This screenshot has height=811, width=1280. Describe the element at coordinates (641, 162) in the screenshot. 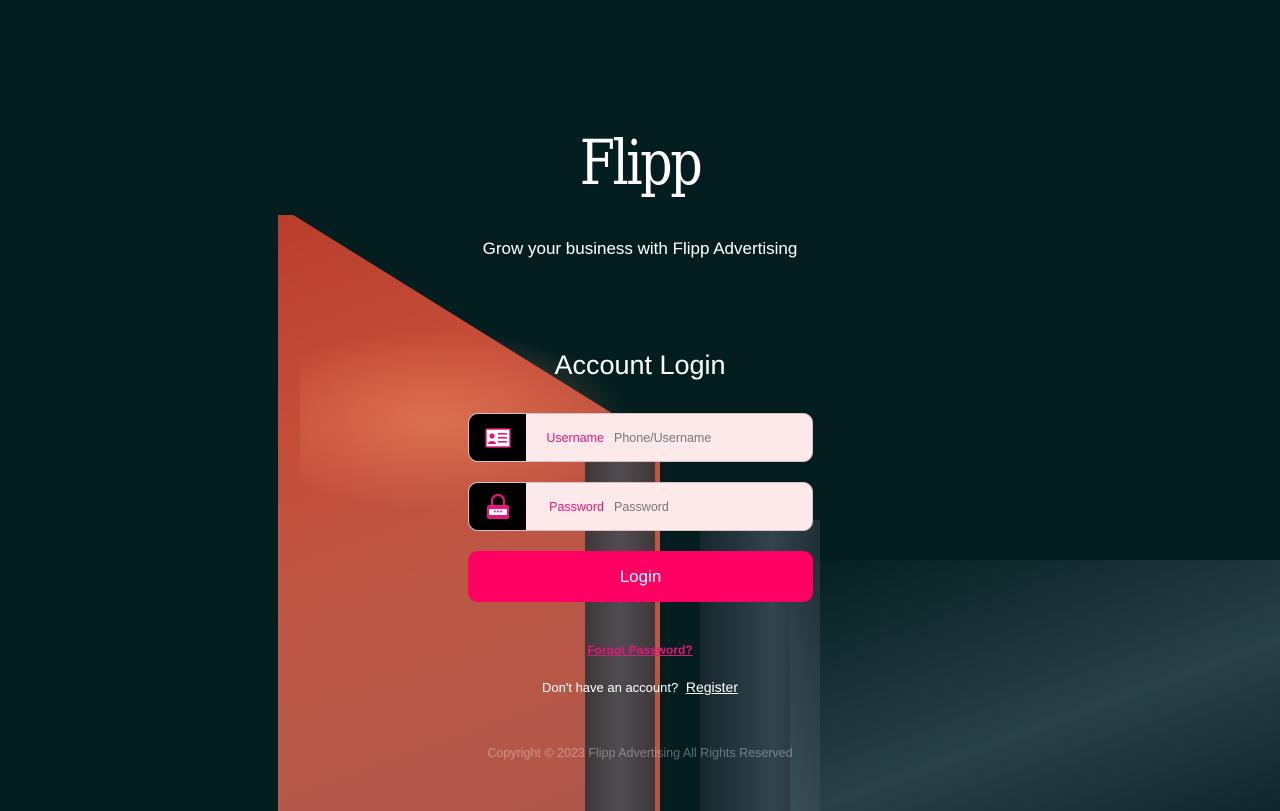

I see `flipp-logo: Flipp` at that location.